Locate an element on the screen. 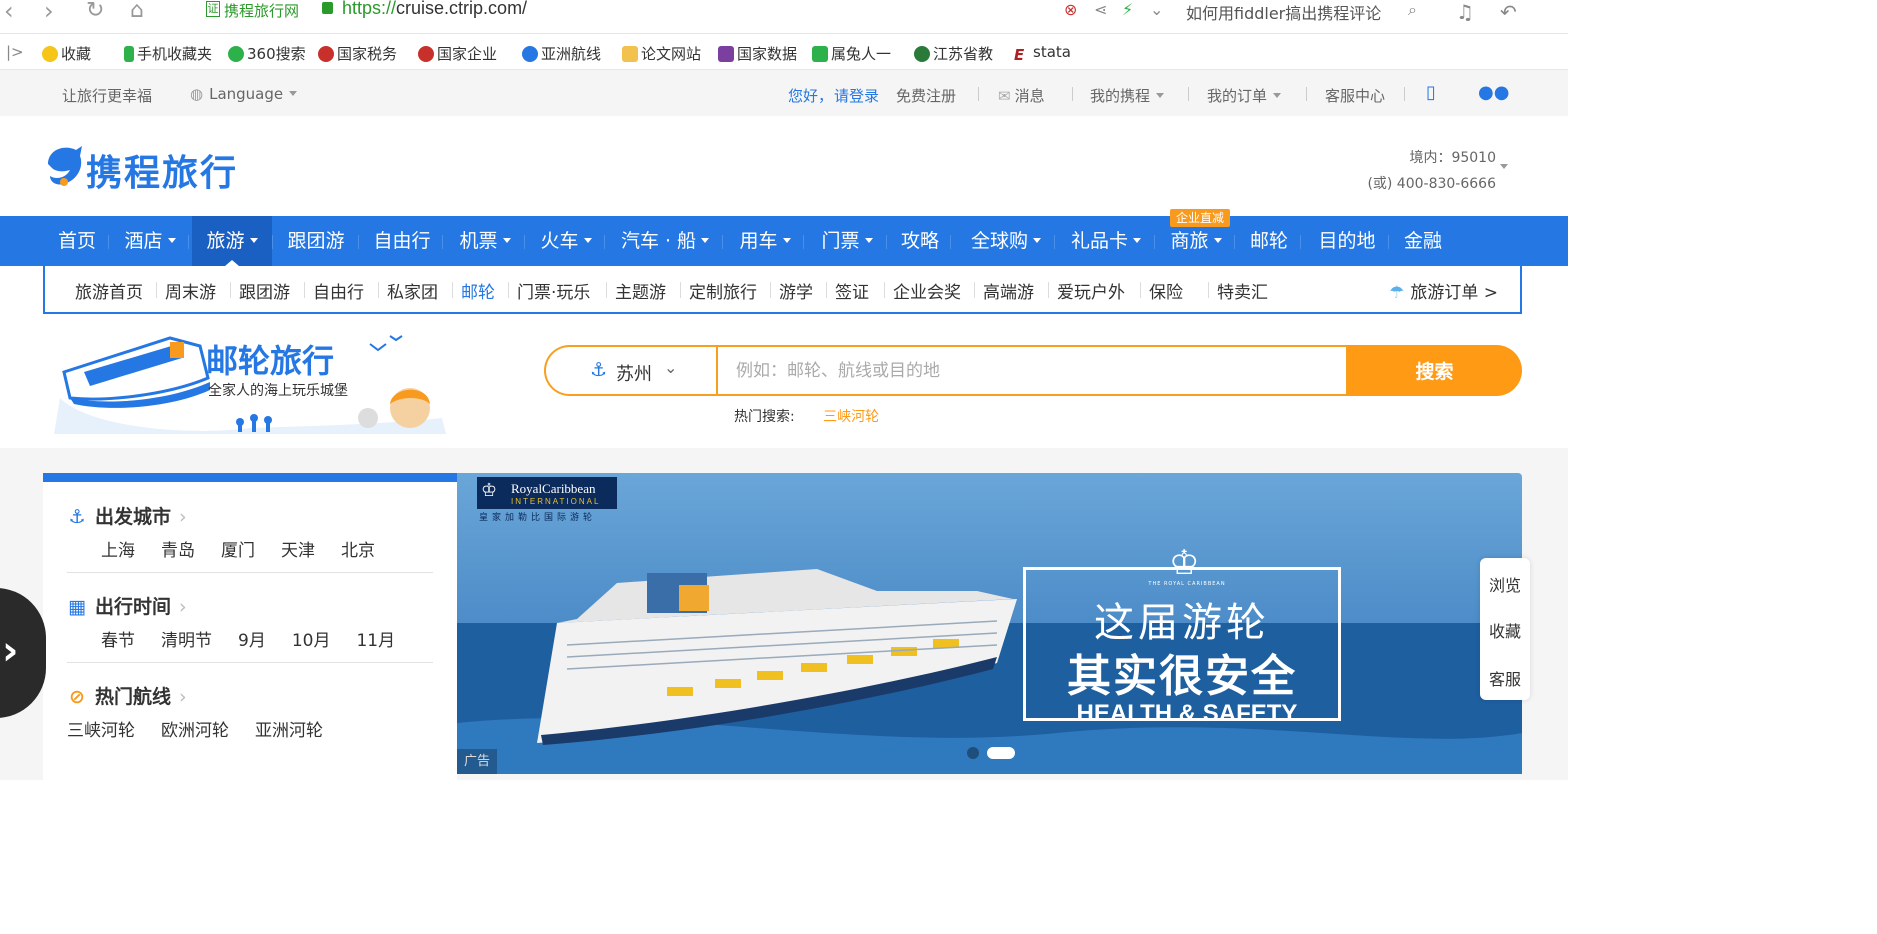 The width and height of the screenshot is (1877, 934). hotline-dropdown-icon is located at coordinates (1504, 166).